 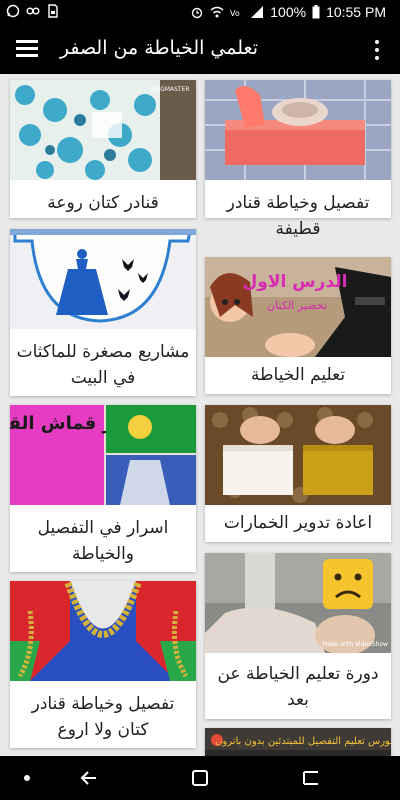 I want to click on alarm-icon, so click(x=197, y=13).